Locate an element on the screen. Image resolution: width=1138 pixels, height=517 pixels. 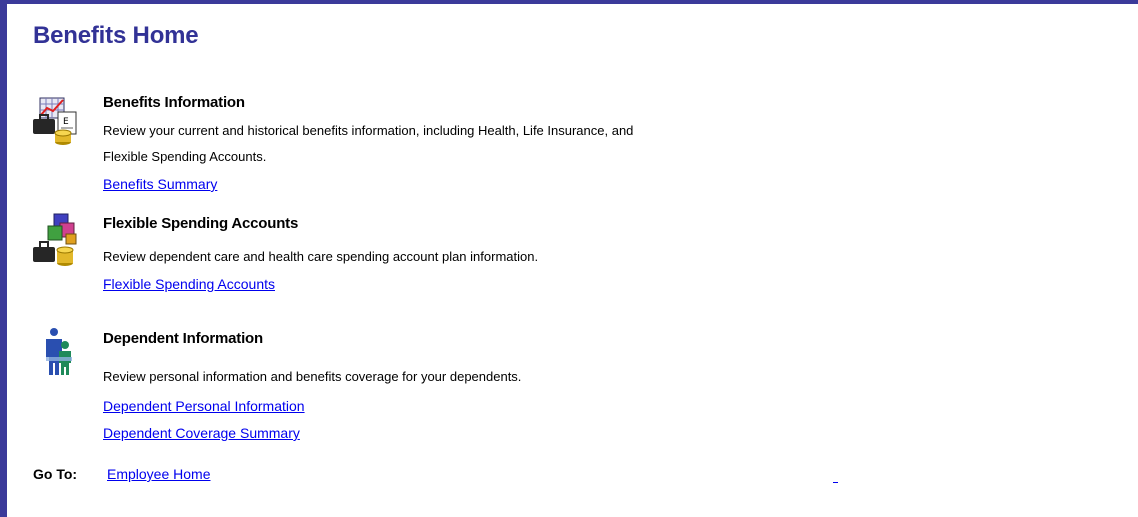
empty-link-underline is located at coordinates (835, 482).